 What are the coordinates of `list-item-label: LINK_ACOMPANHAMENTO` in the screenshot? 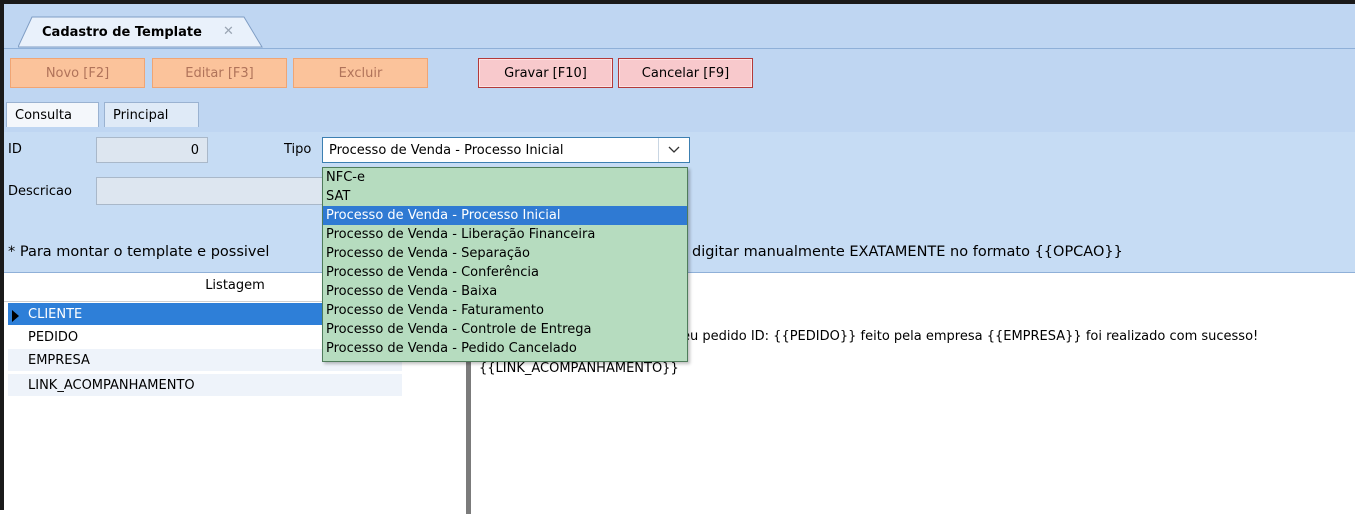 It's located at (111, 385).